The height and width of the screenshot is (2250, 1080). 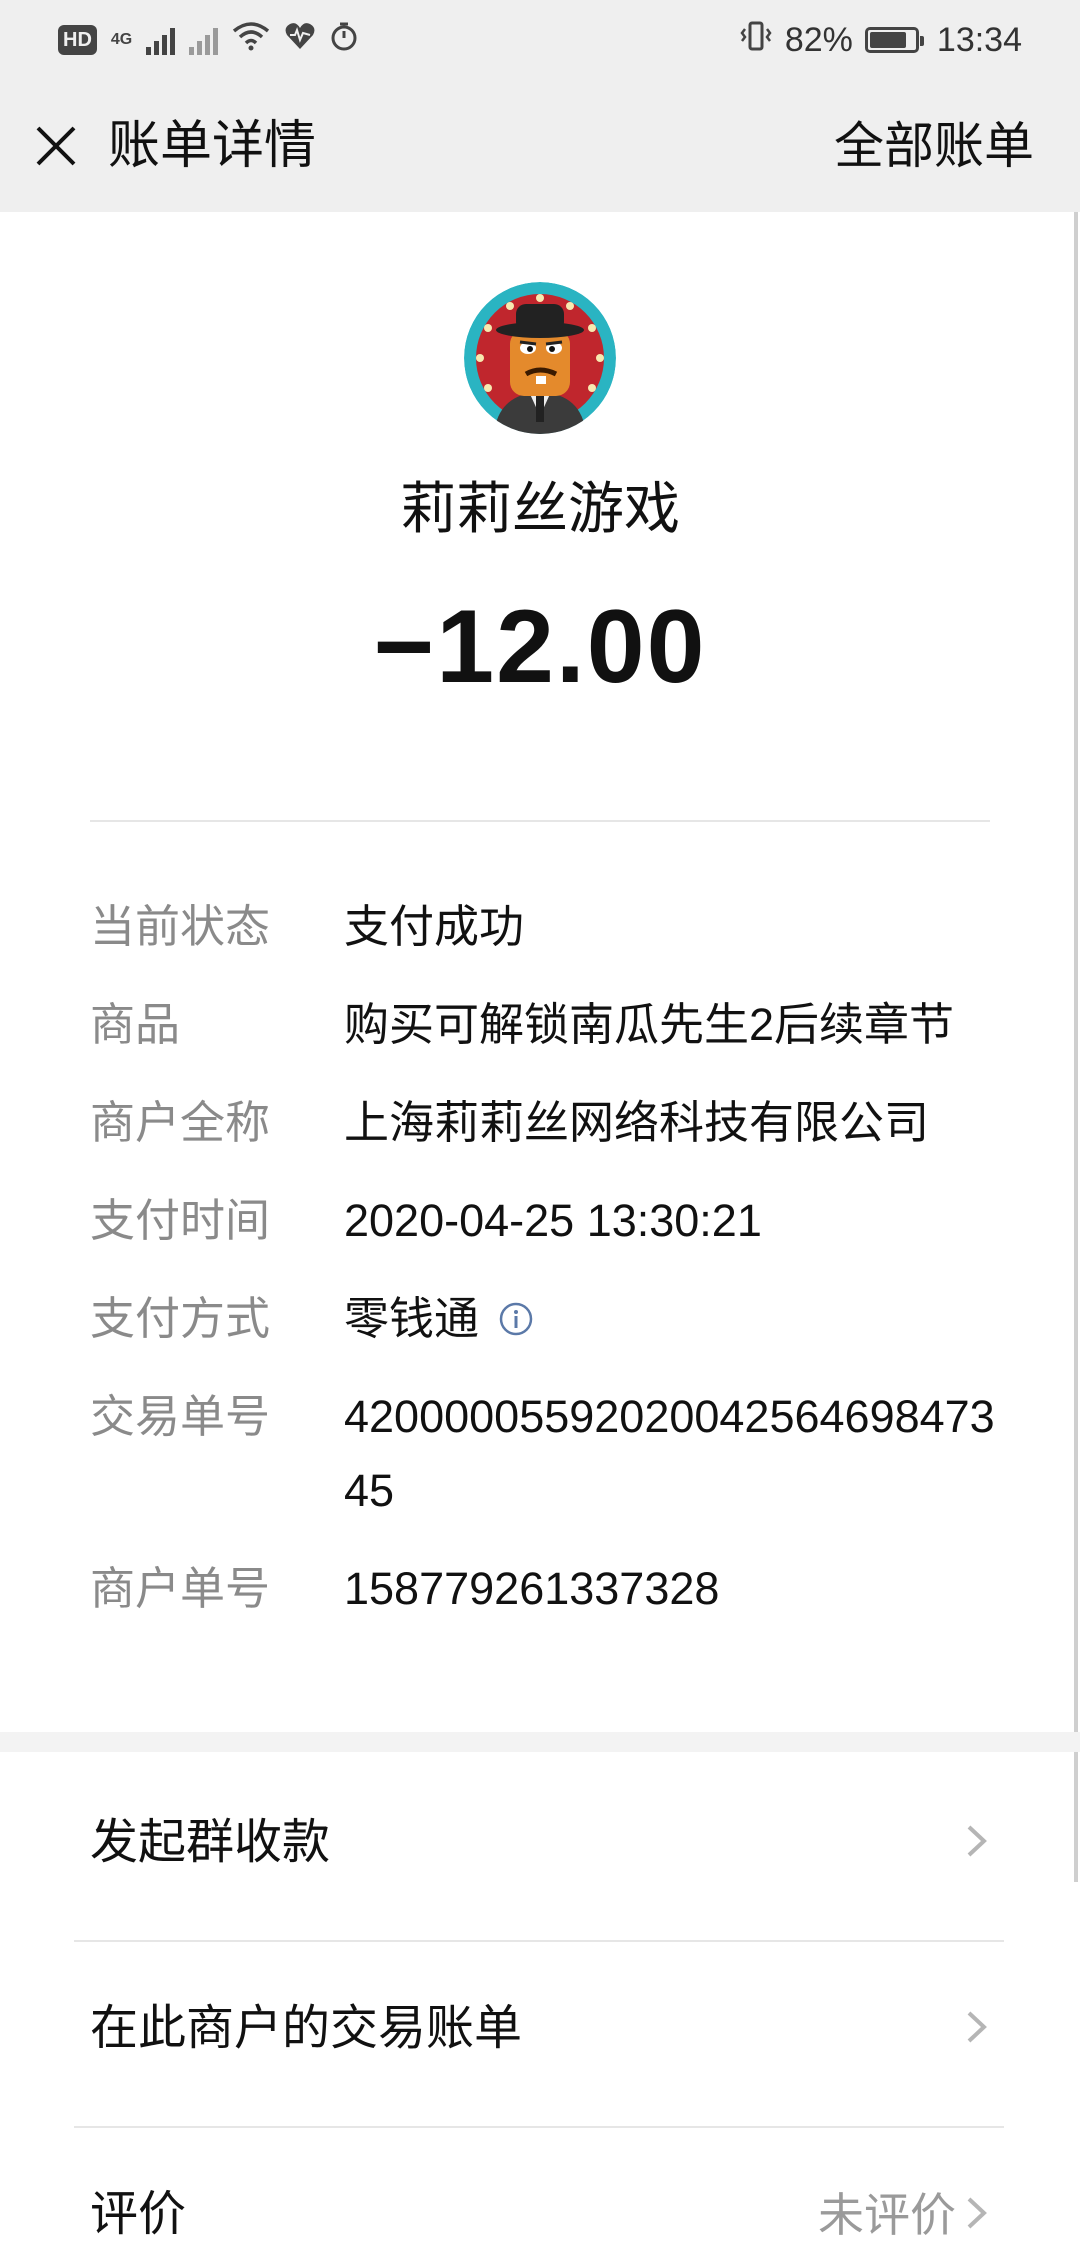 I want to click on timer-icon, so click(x=344, y=40).